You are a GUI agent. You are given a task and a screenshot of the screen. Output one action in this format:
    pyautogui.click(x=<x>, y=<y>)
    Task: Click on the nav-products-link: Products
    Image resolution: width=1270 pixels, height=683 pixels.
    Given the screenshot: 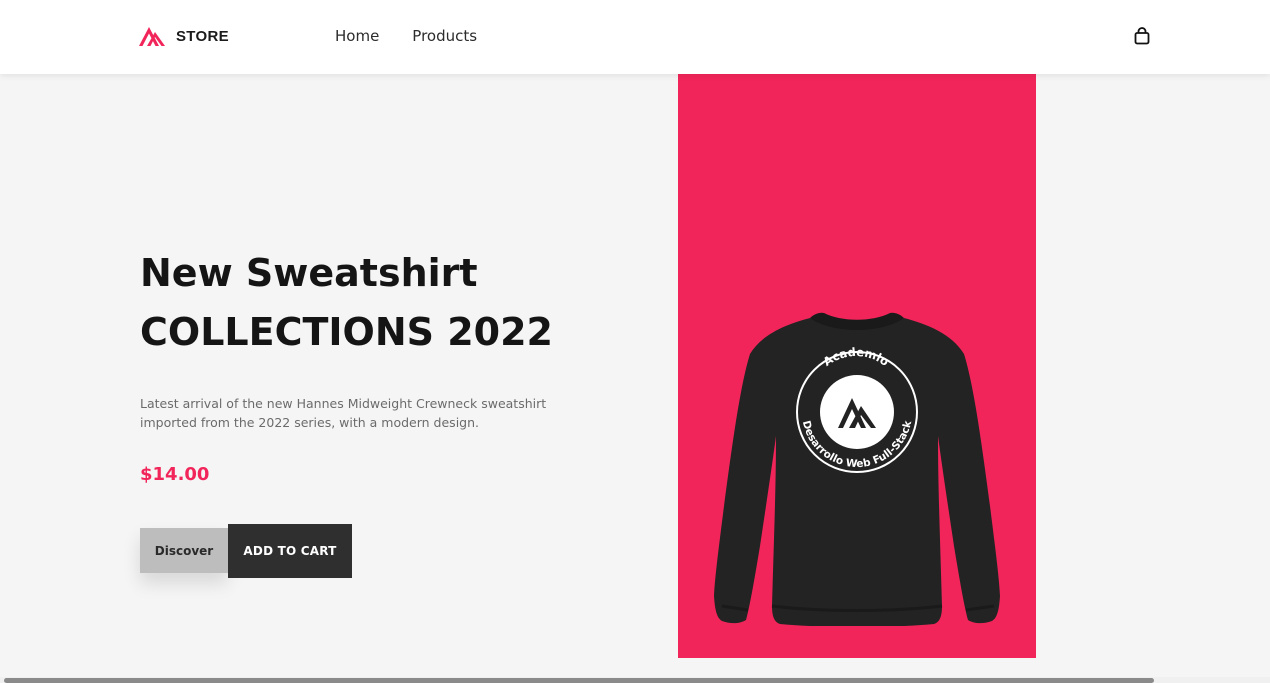 What is the action you would take?
    pyautogui.click(x=444, y=36)
    